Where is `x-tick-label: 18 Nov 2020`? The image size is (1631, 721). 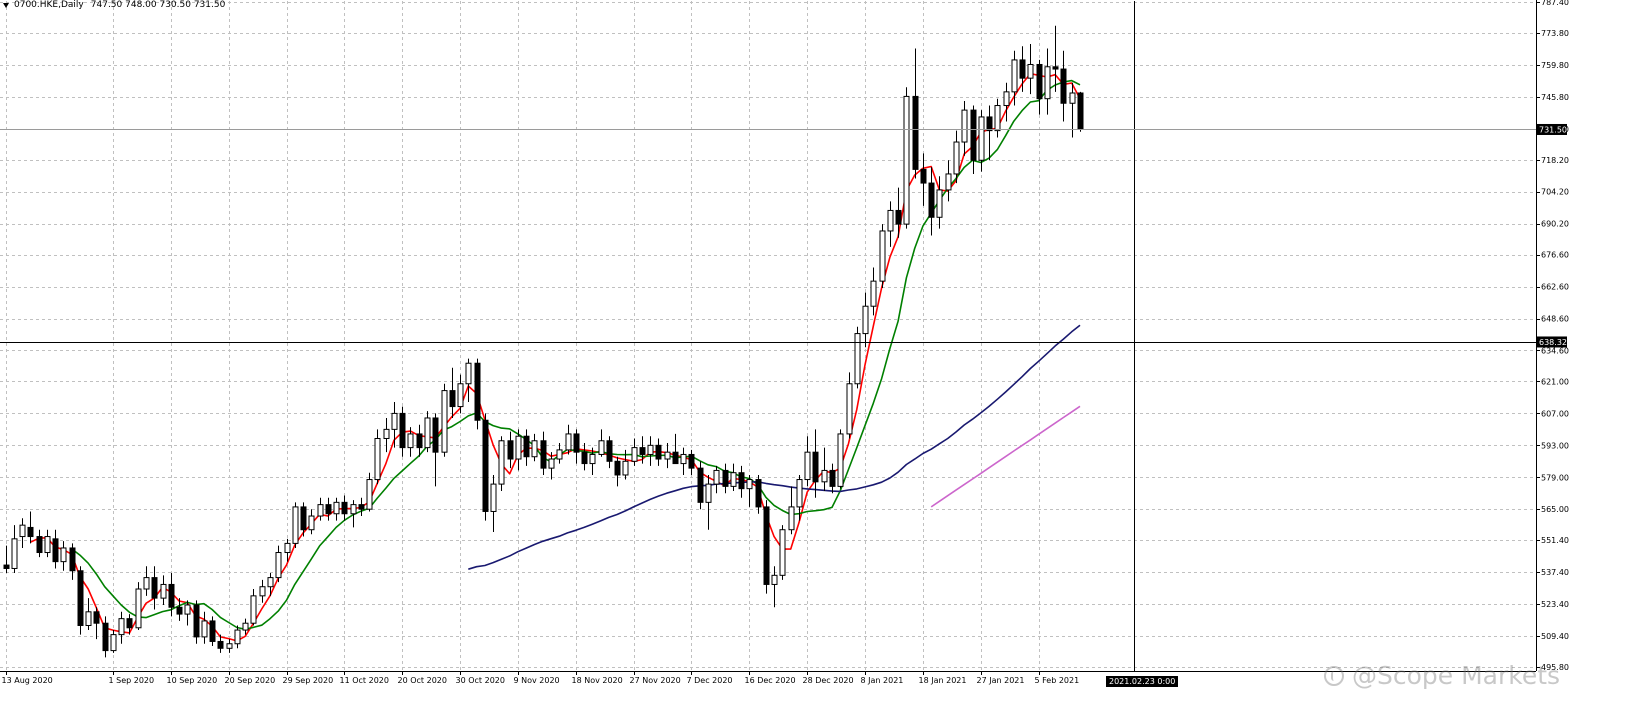 x-tick-label: 18 Nov 2020 is located at coordinates (597, 680).